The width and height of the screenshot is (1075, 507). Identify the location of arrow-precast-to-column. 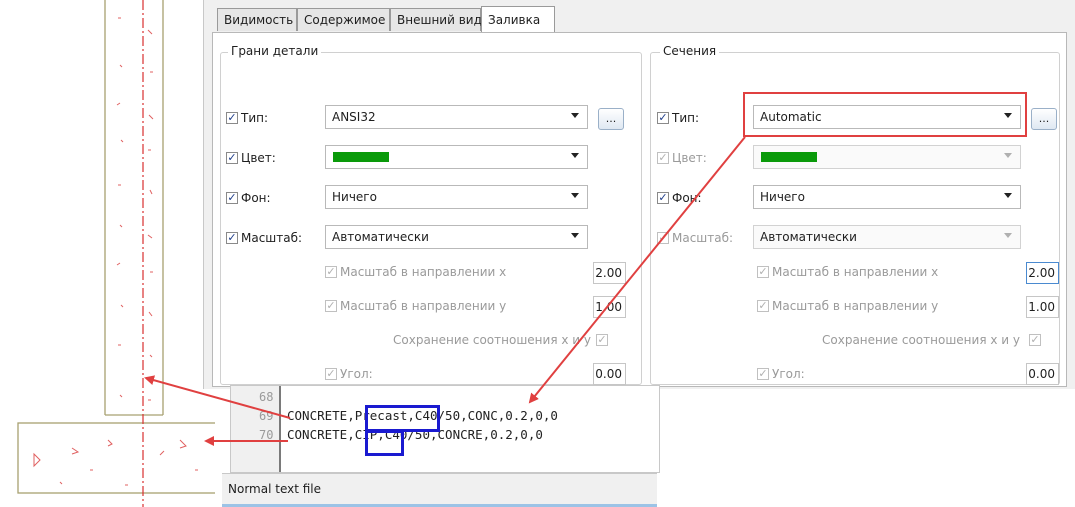
(217, 397).